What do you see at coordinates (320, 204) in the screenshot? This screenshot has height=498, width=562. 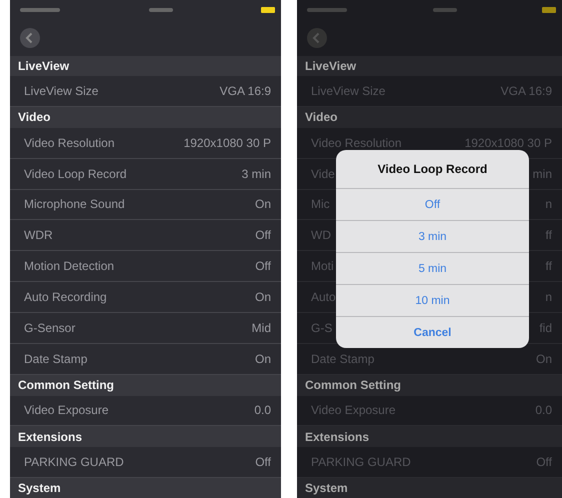 I see `setting-label: Mic` at bounding box center [320, 204].